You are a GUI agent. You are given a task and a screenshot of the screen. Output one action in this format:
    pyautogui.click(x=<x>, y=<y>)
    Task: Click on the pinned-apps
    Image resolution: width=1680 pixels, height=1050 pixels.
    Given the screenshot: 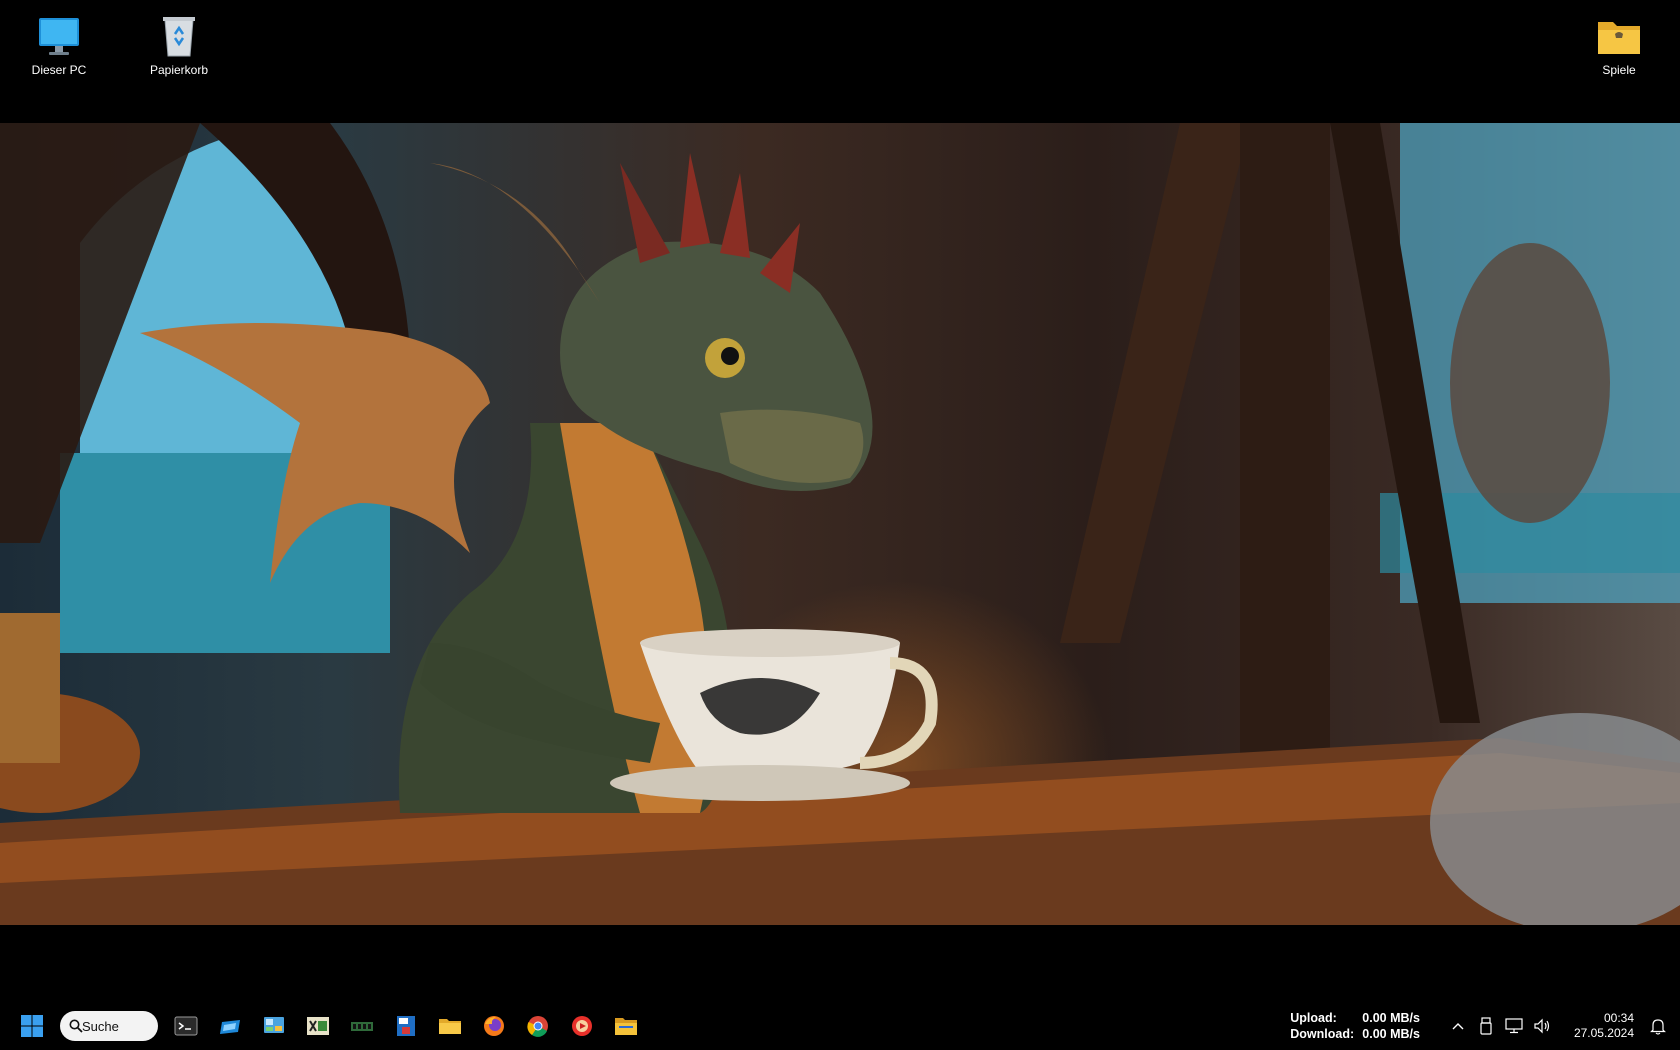 What is the action you would take?
    pyautogui.click(x=406, y=1026)
    